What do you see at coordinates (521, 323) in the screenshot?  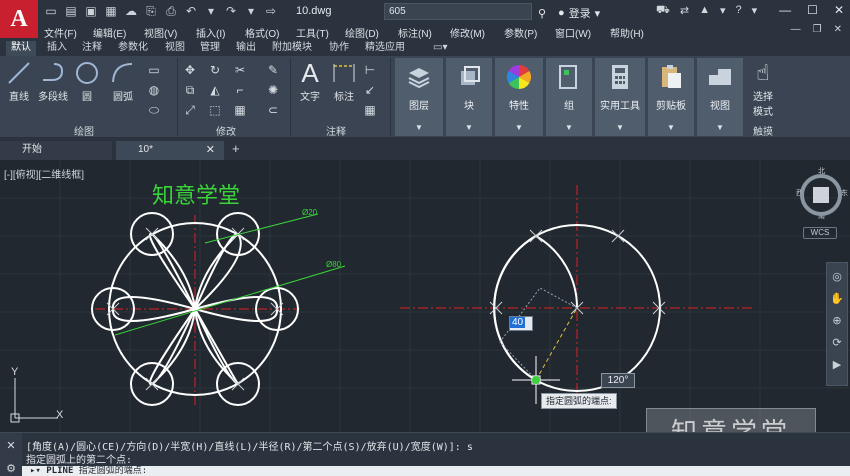 I see `dynamic-input-field: 40` at bounding box center [521, 323].